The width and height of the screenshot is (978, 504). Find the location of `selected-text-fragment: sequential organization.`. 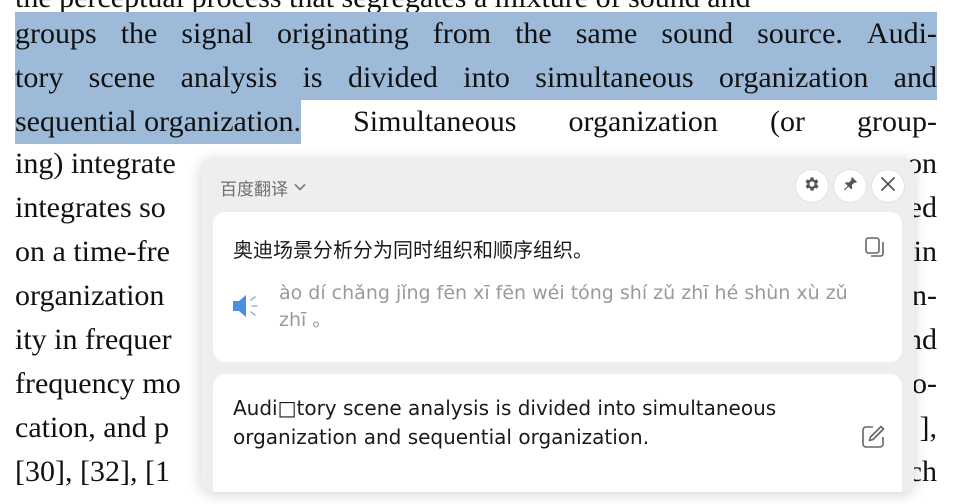

selected-text-fragment: sequential organization. is located at coordinates (158, 122).